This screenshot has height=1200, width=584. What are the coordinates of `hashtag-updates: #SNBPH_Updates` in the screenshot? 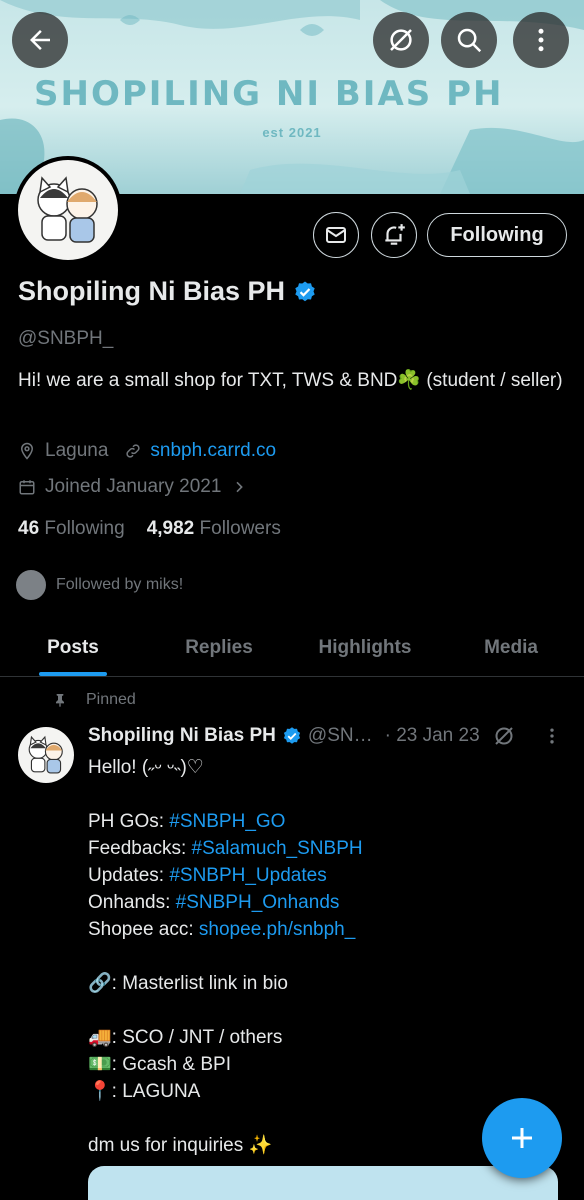 It's located at (247, 875).